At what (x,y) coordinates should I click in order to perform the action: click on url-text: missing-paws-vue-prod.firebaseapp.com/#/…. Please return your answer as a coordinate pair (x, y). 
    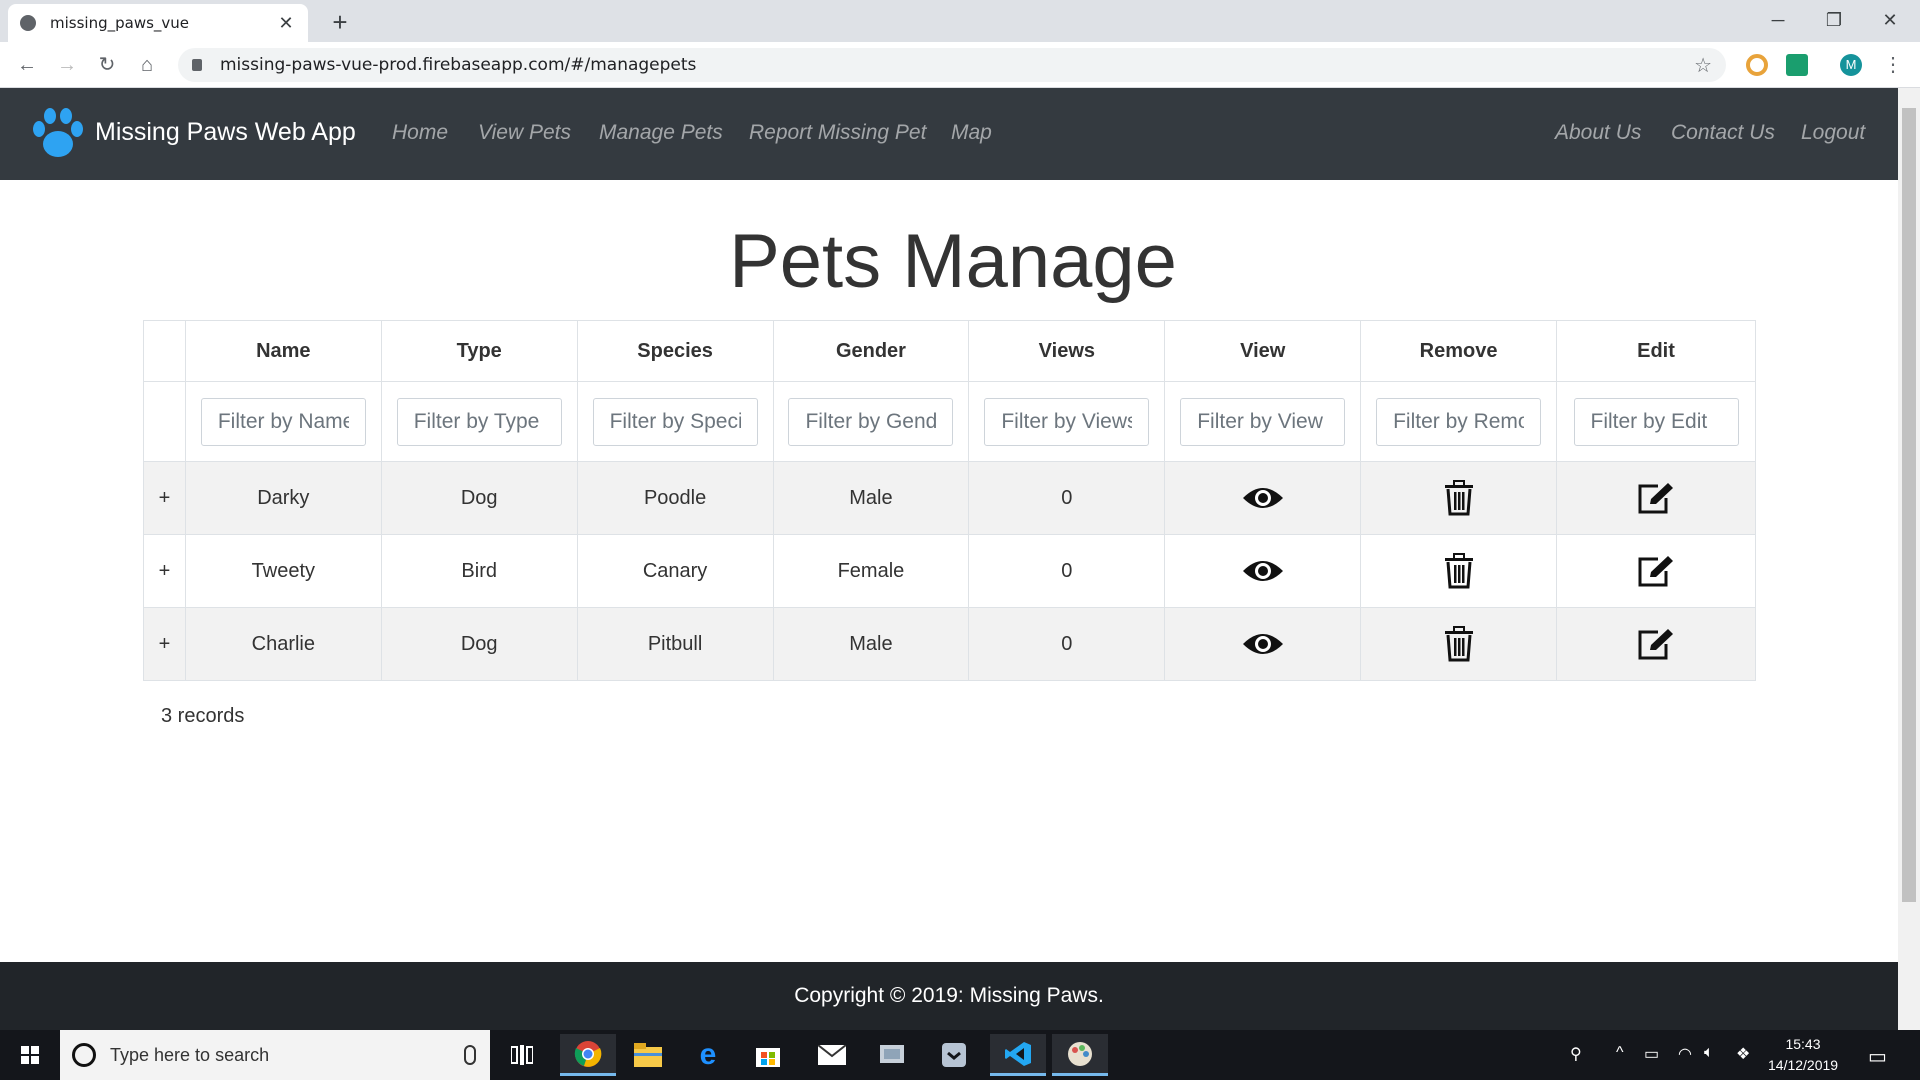
    Looking at the image, I should click on (458, 65).